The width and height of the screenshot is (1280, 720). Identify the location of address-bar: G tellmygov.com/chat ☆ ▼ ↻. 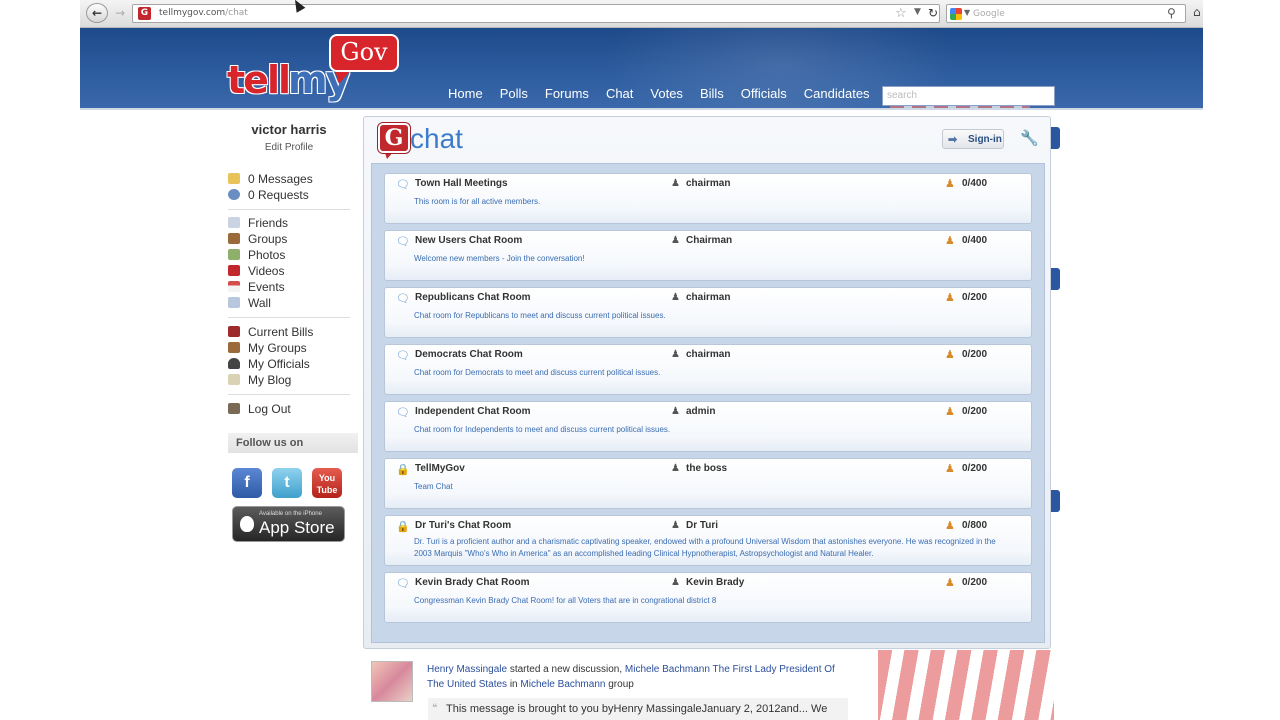
(536, 13).